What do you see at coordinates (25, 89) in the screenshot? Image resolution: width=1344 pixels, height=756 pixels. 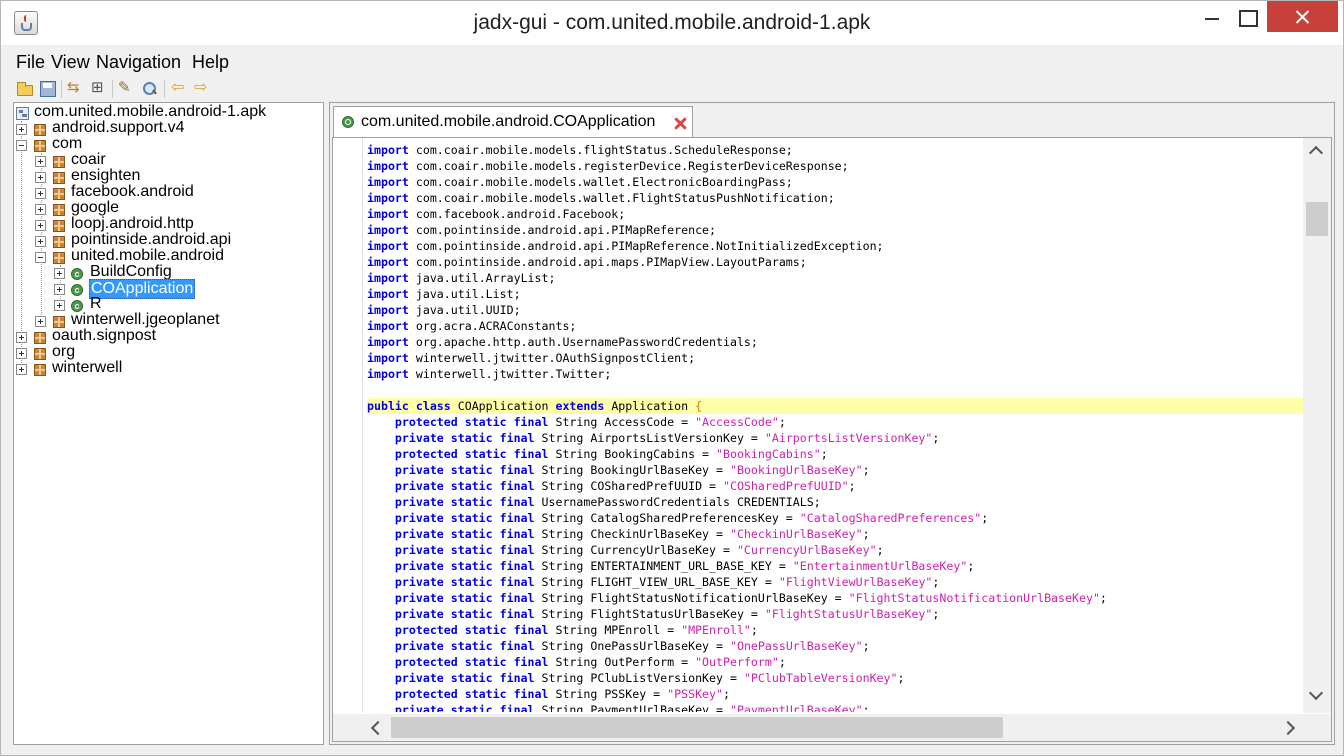 I see `open-folder-icon` at bounding box center [25, 89].